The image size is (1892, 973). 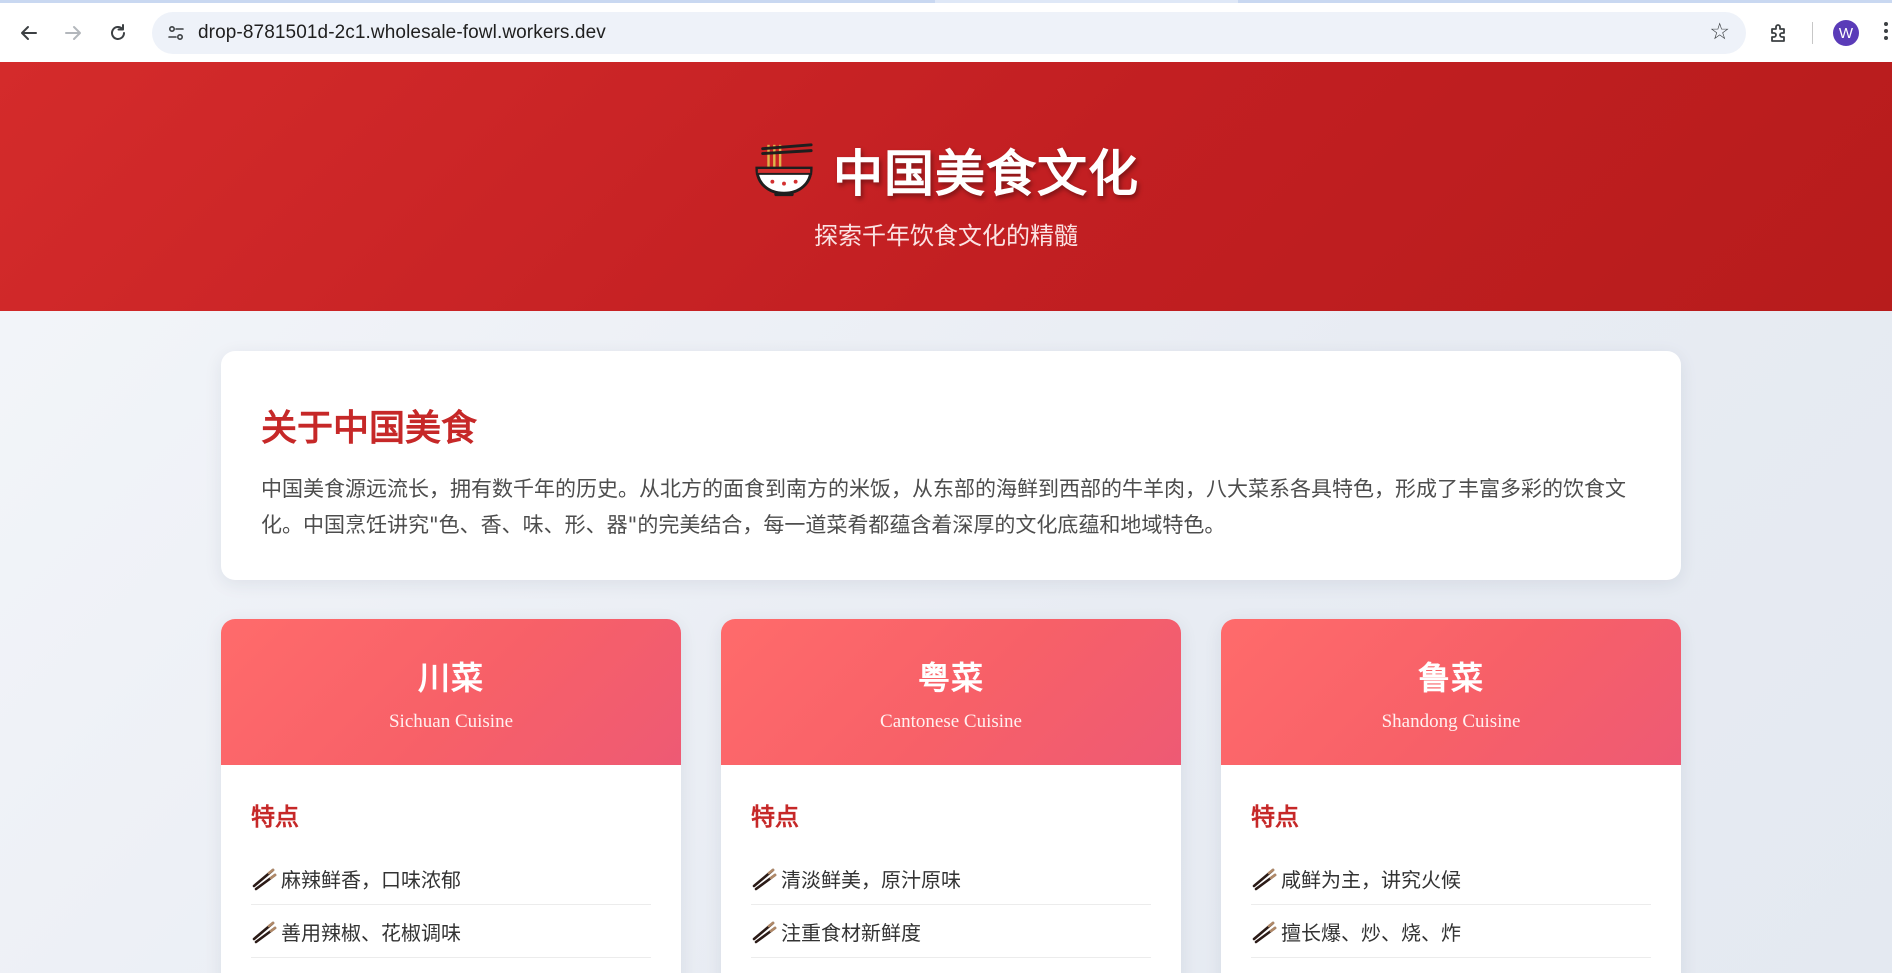 I want to click on feature-item: 擅长爆、炒、烧、炸, so click(x=1451, y=931).